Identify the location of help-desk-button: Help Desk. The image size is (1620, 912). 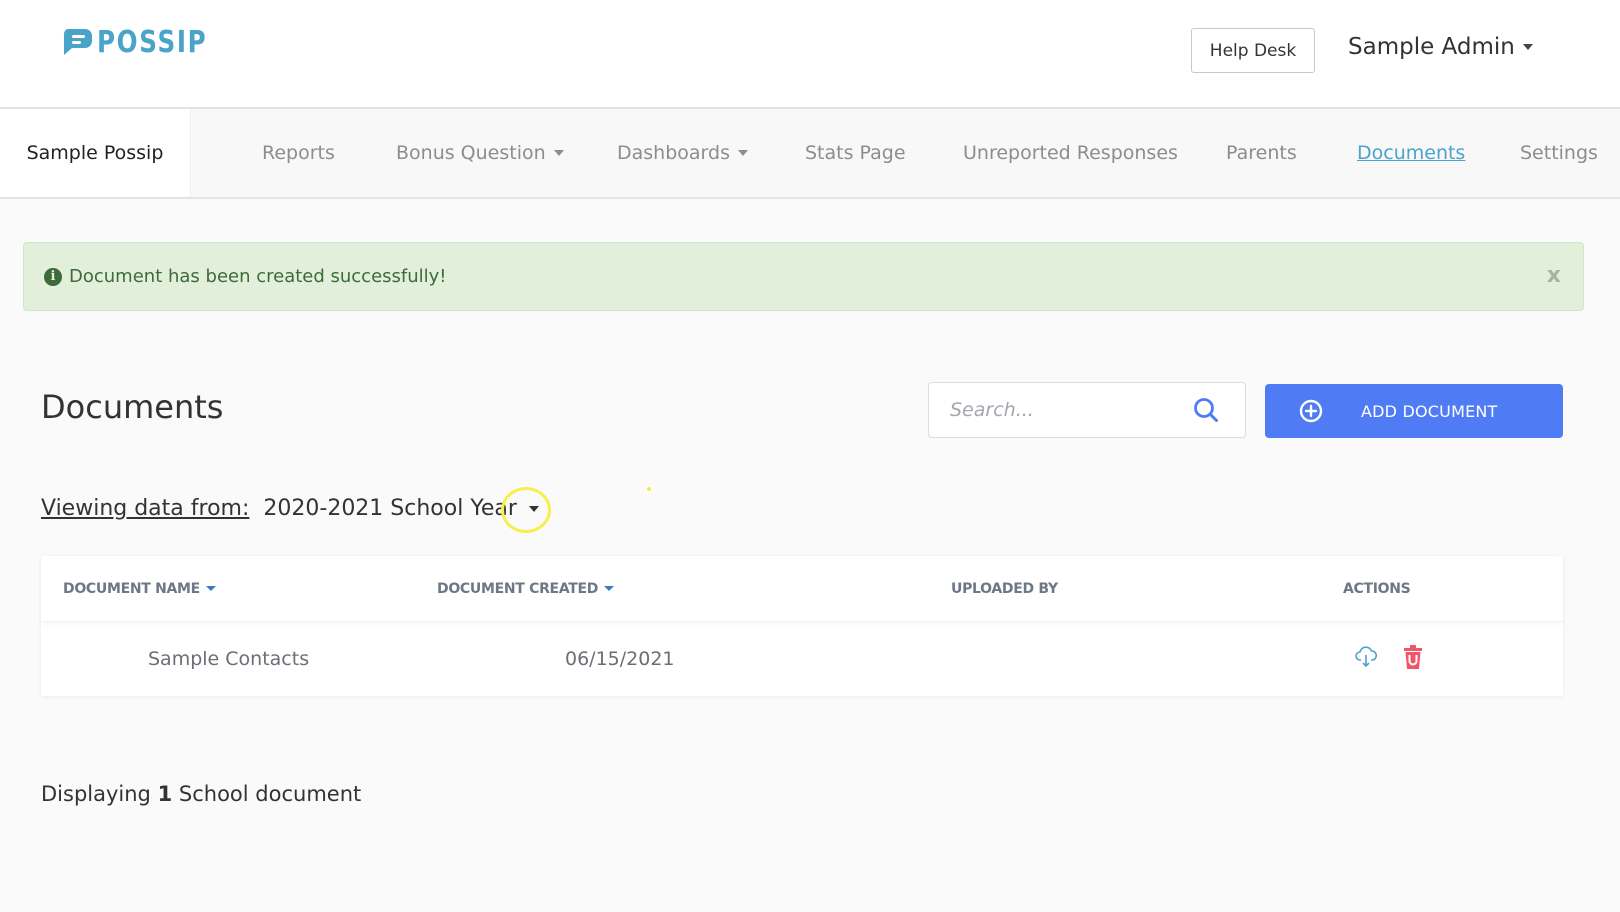
(1253, 50).